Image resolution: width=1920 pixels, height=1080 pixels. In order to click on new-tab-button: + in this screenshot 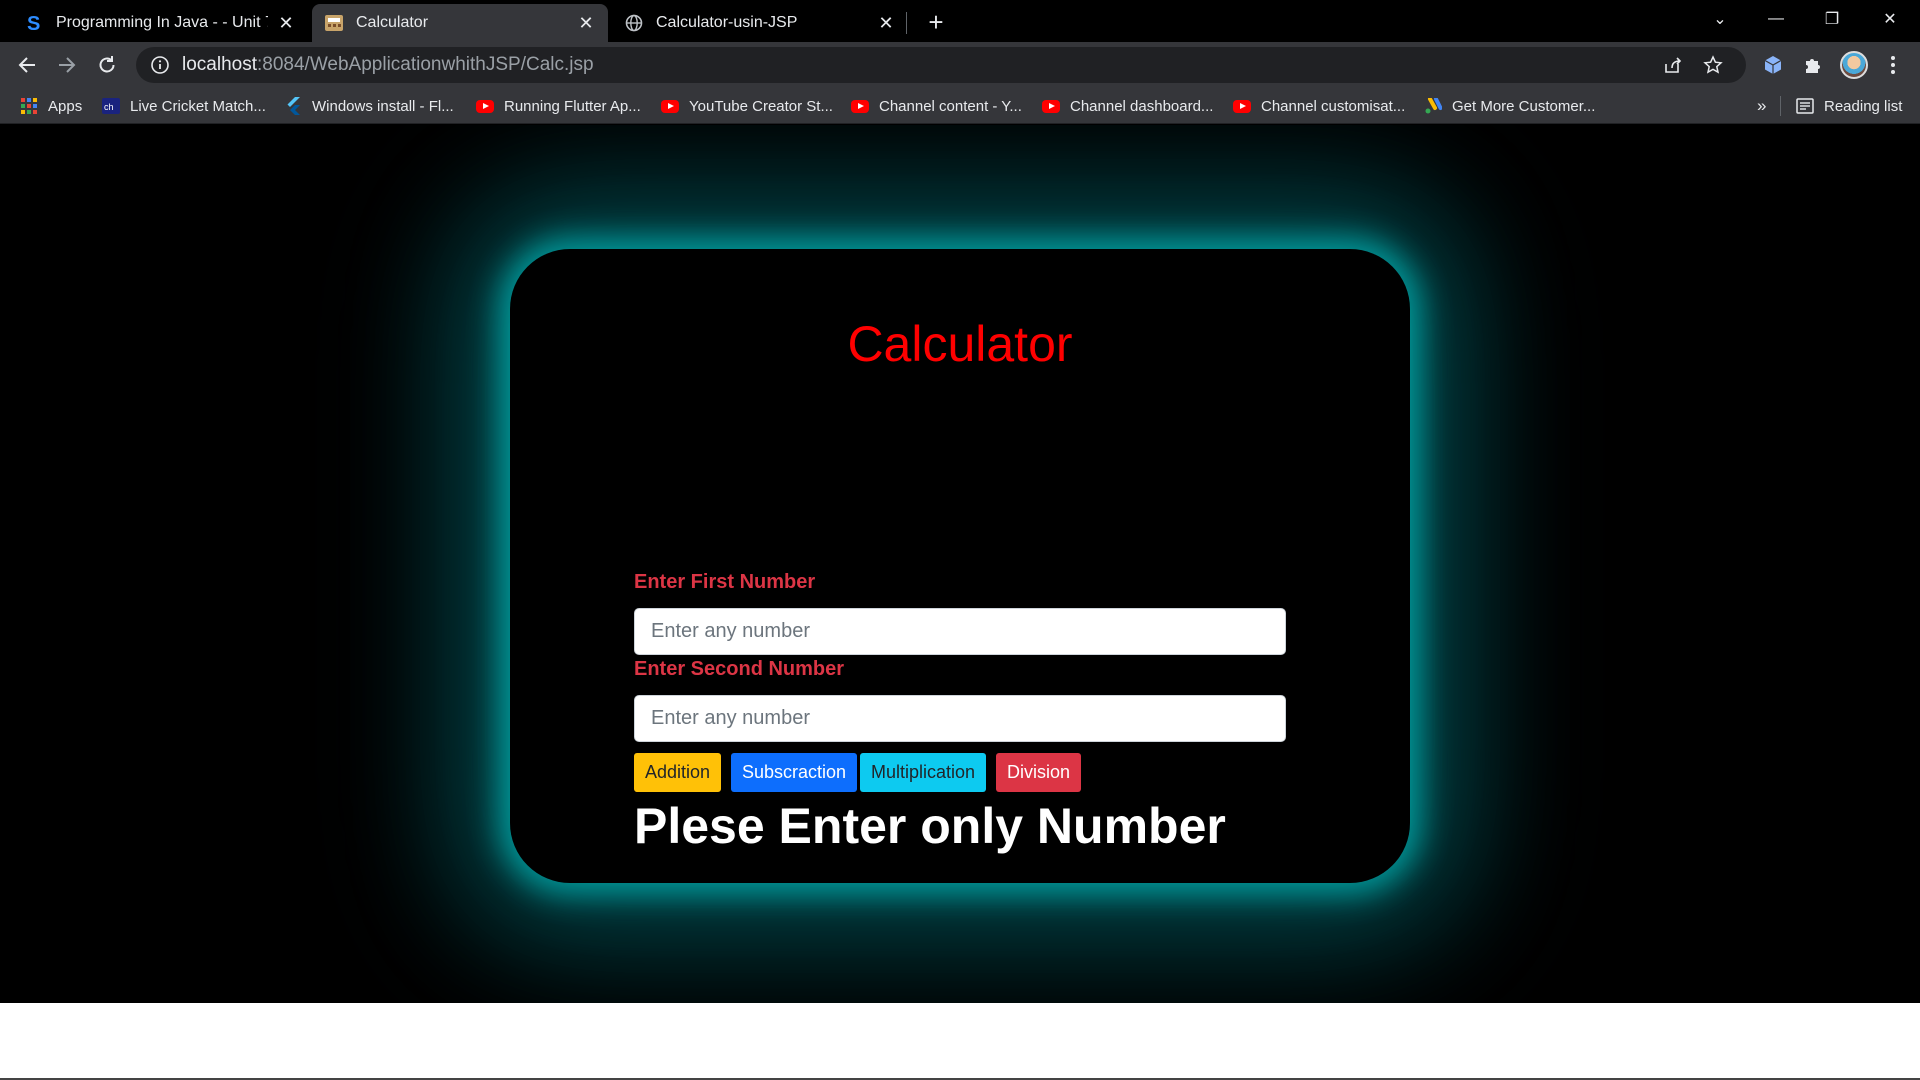, I will do `click(936, 22)`.